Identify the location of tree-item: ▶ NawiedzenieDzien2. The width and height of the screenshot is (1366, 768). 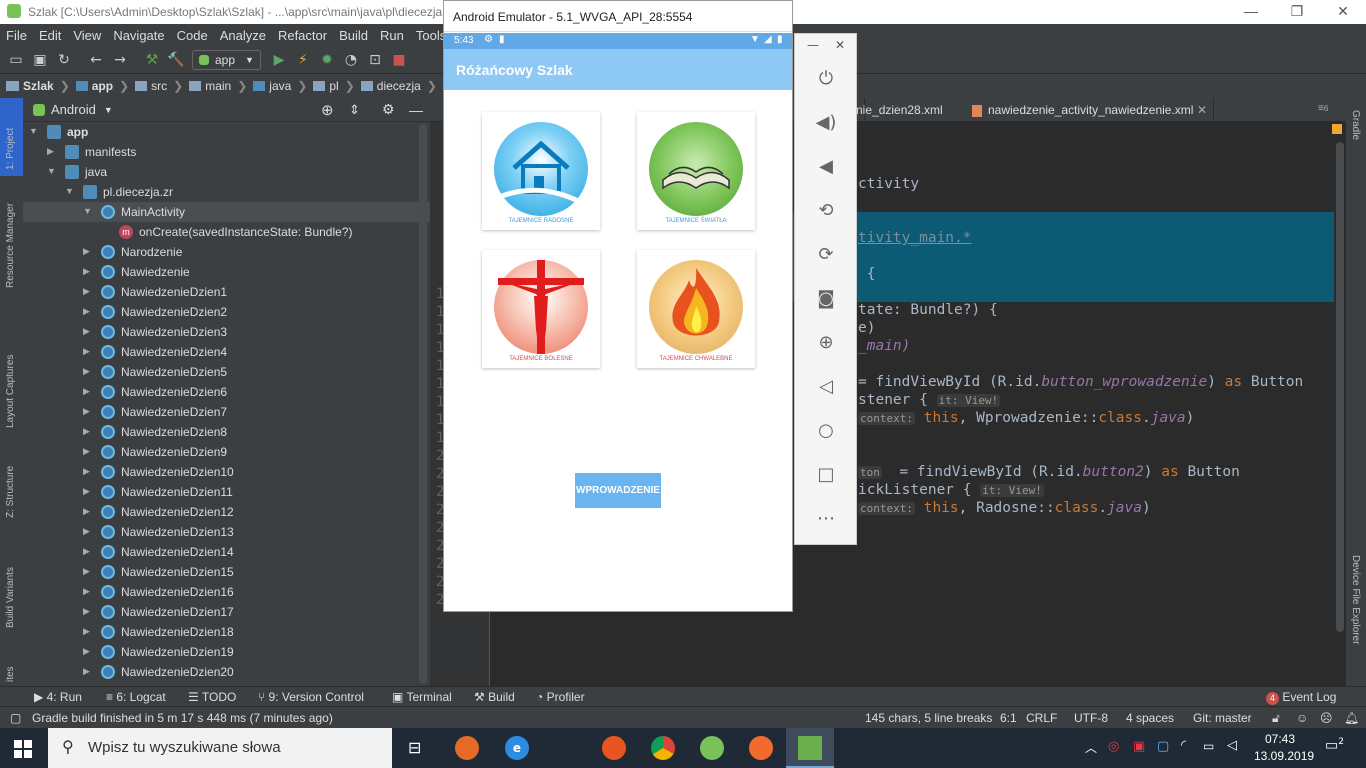
(226, 312).